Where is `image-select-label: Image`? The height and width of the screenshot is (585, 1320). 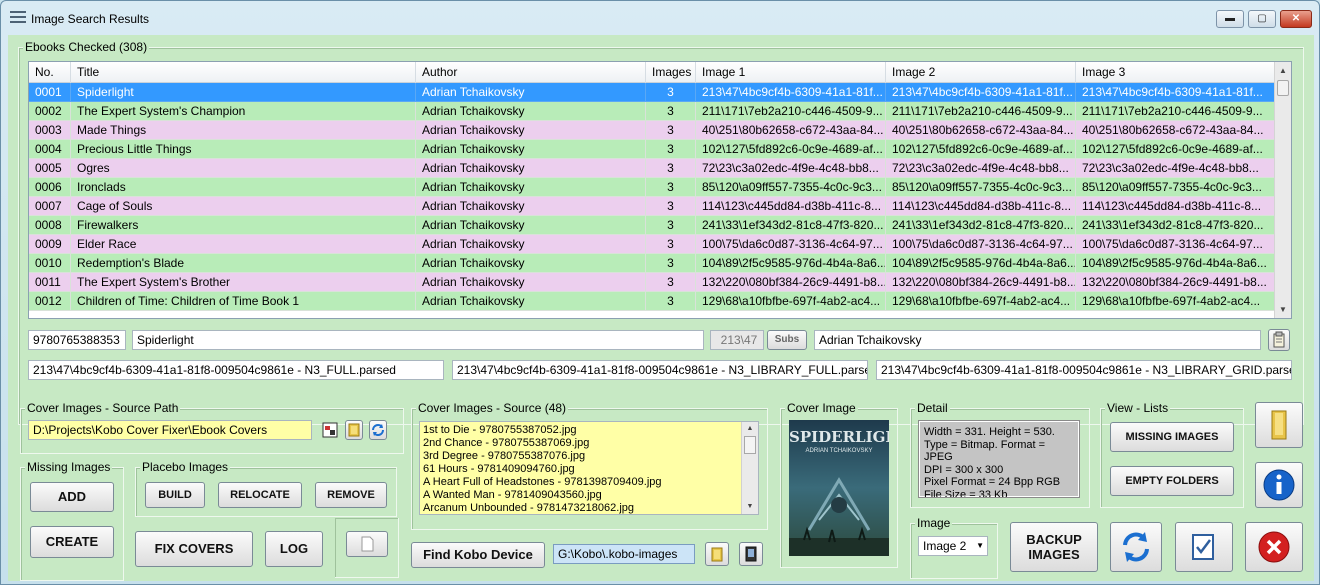 image-select-label: Image is located at coordinates (934, 523).